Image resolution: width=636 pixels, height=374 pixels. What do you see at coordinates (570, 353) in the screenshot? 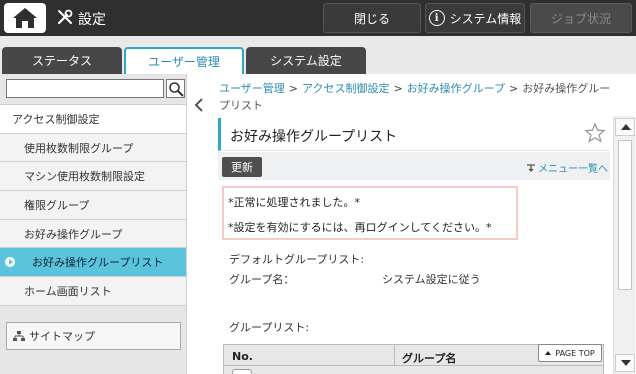
I see `page-top-button: PAGE TOP` at bounding box center [570, 353].